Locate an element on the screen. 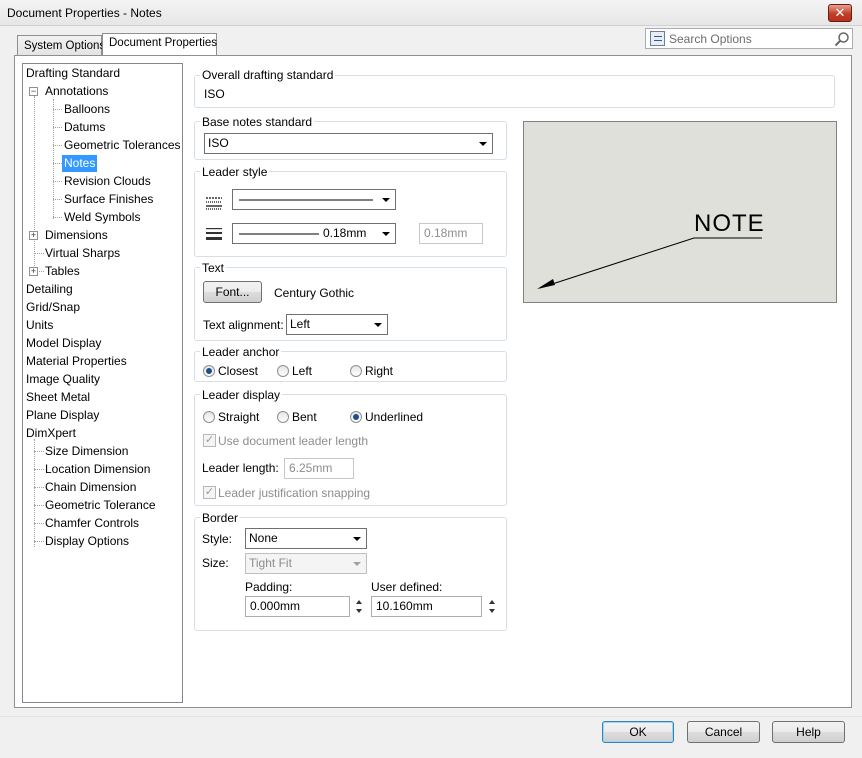 This screenshot has height=758, width=862. search-box: Search Options is located at coordinates (749, 38).